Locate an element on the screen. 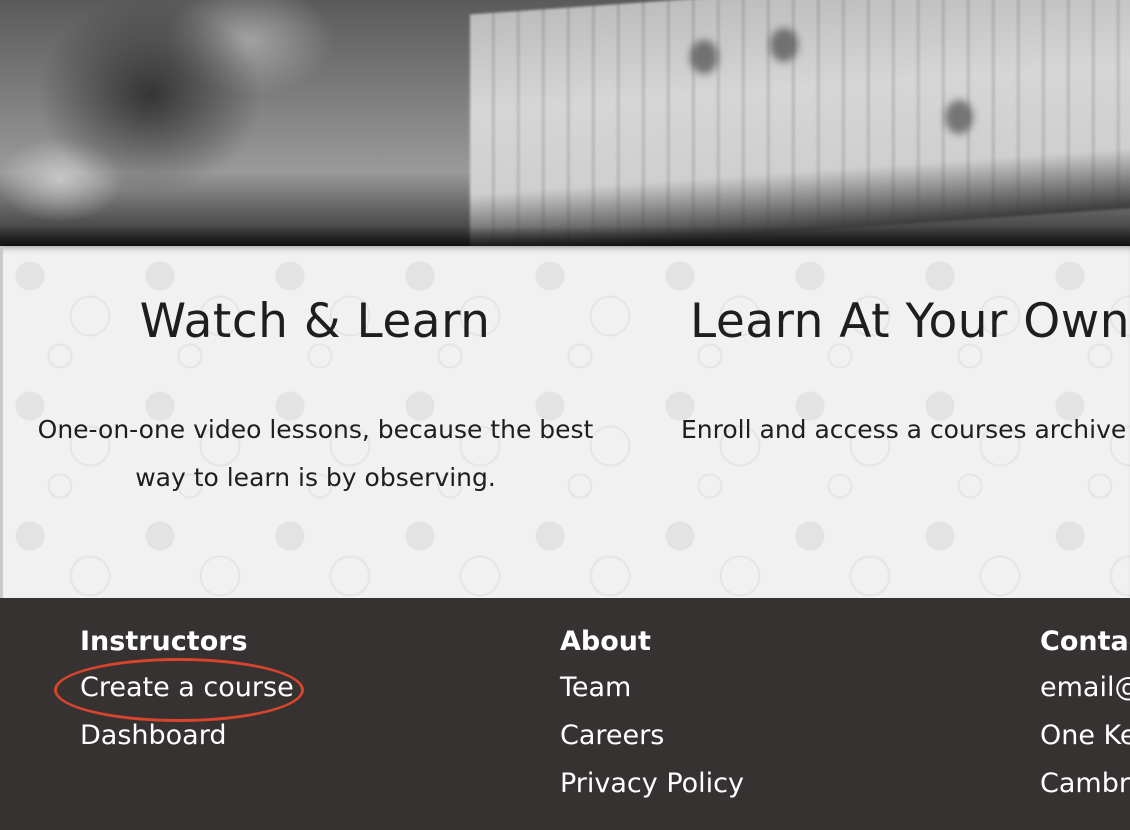 This screenshot has height=830, width=1130. footer-link-team: Team is located at coordinates (595, 687).